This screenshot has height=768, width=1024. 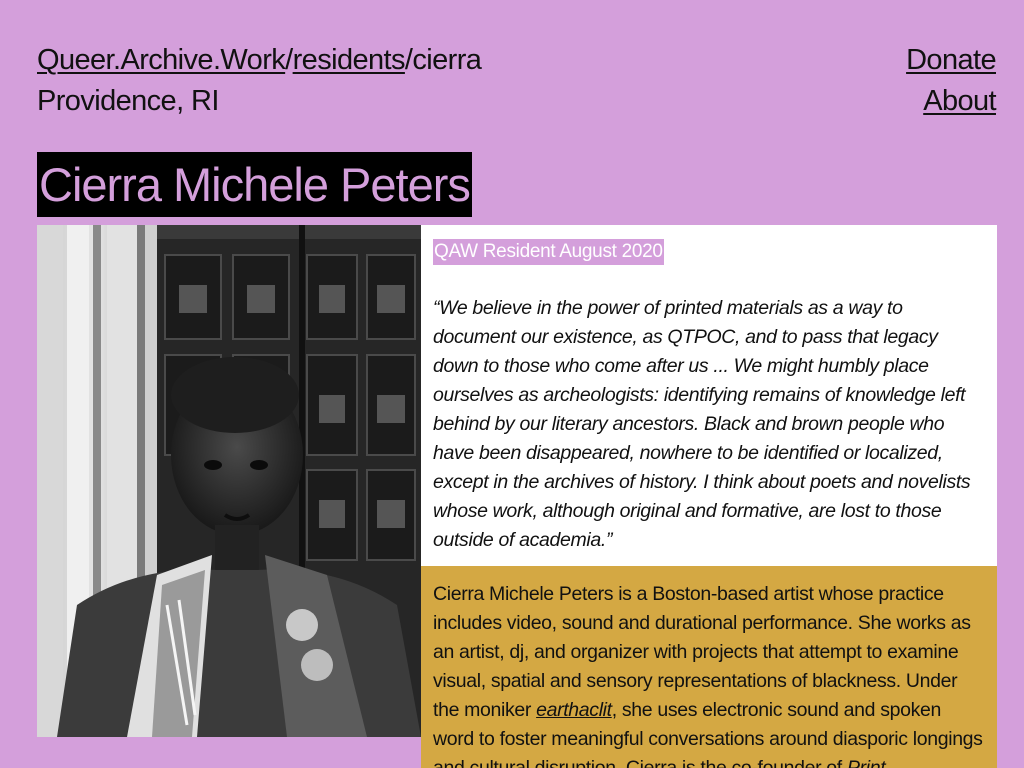 I want to click on top-nav: Donate About, so click(x=951, y=81).